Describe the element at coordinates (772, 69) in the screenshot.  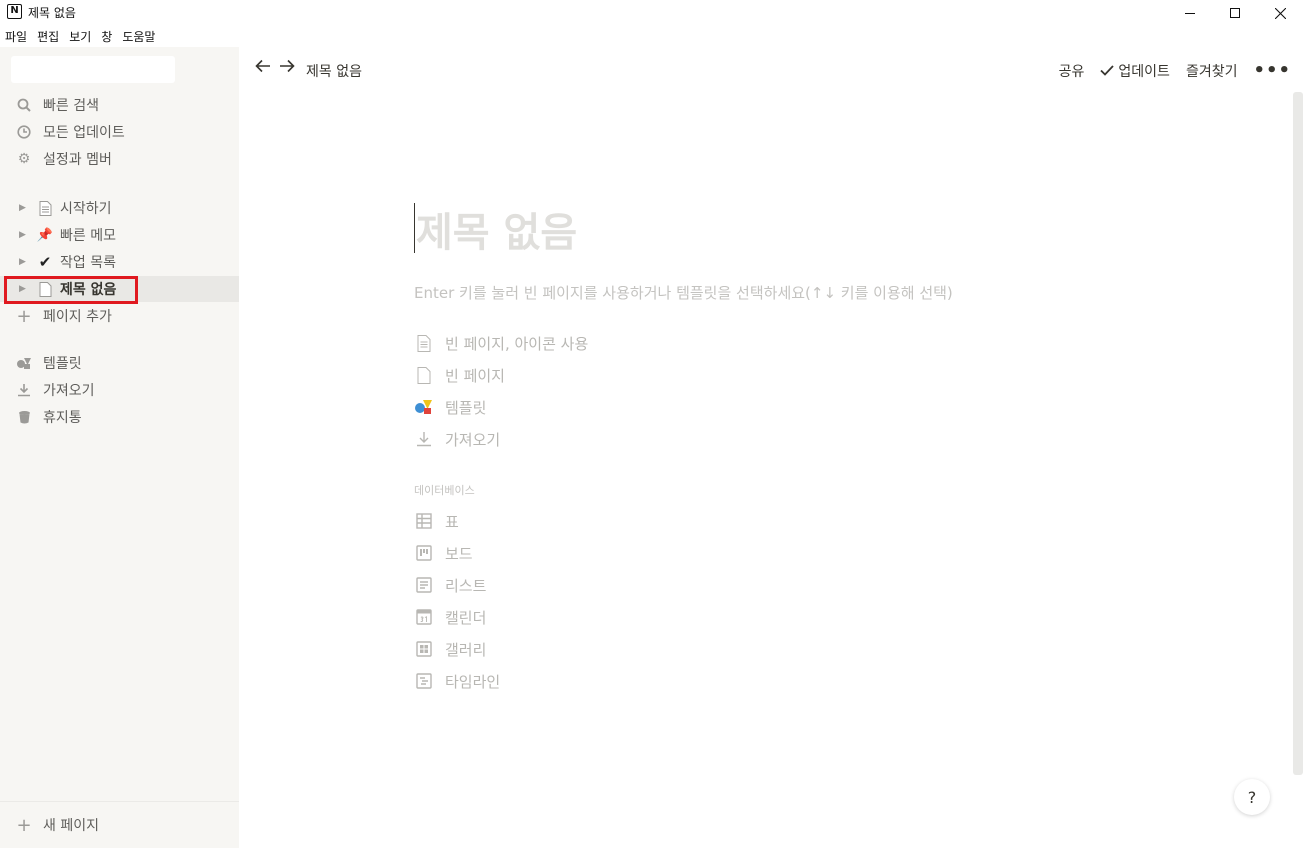
I see `top-bar: 제목 없음 공유 업데이트 즐겨찾기 •••` at that location.